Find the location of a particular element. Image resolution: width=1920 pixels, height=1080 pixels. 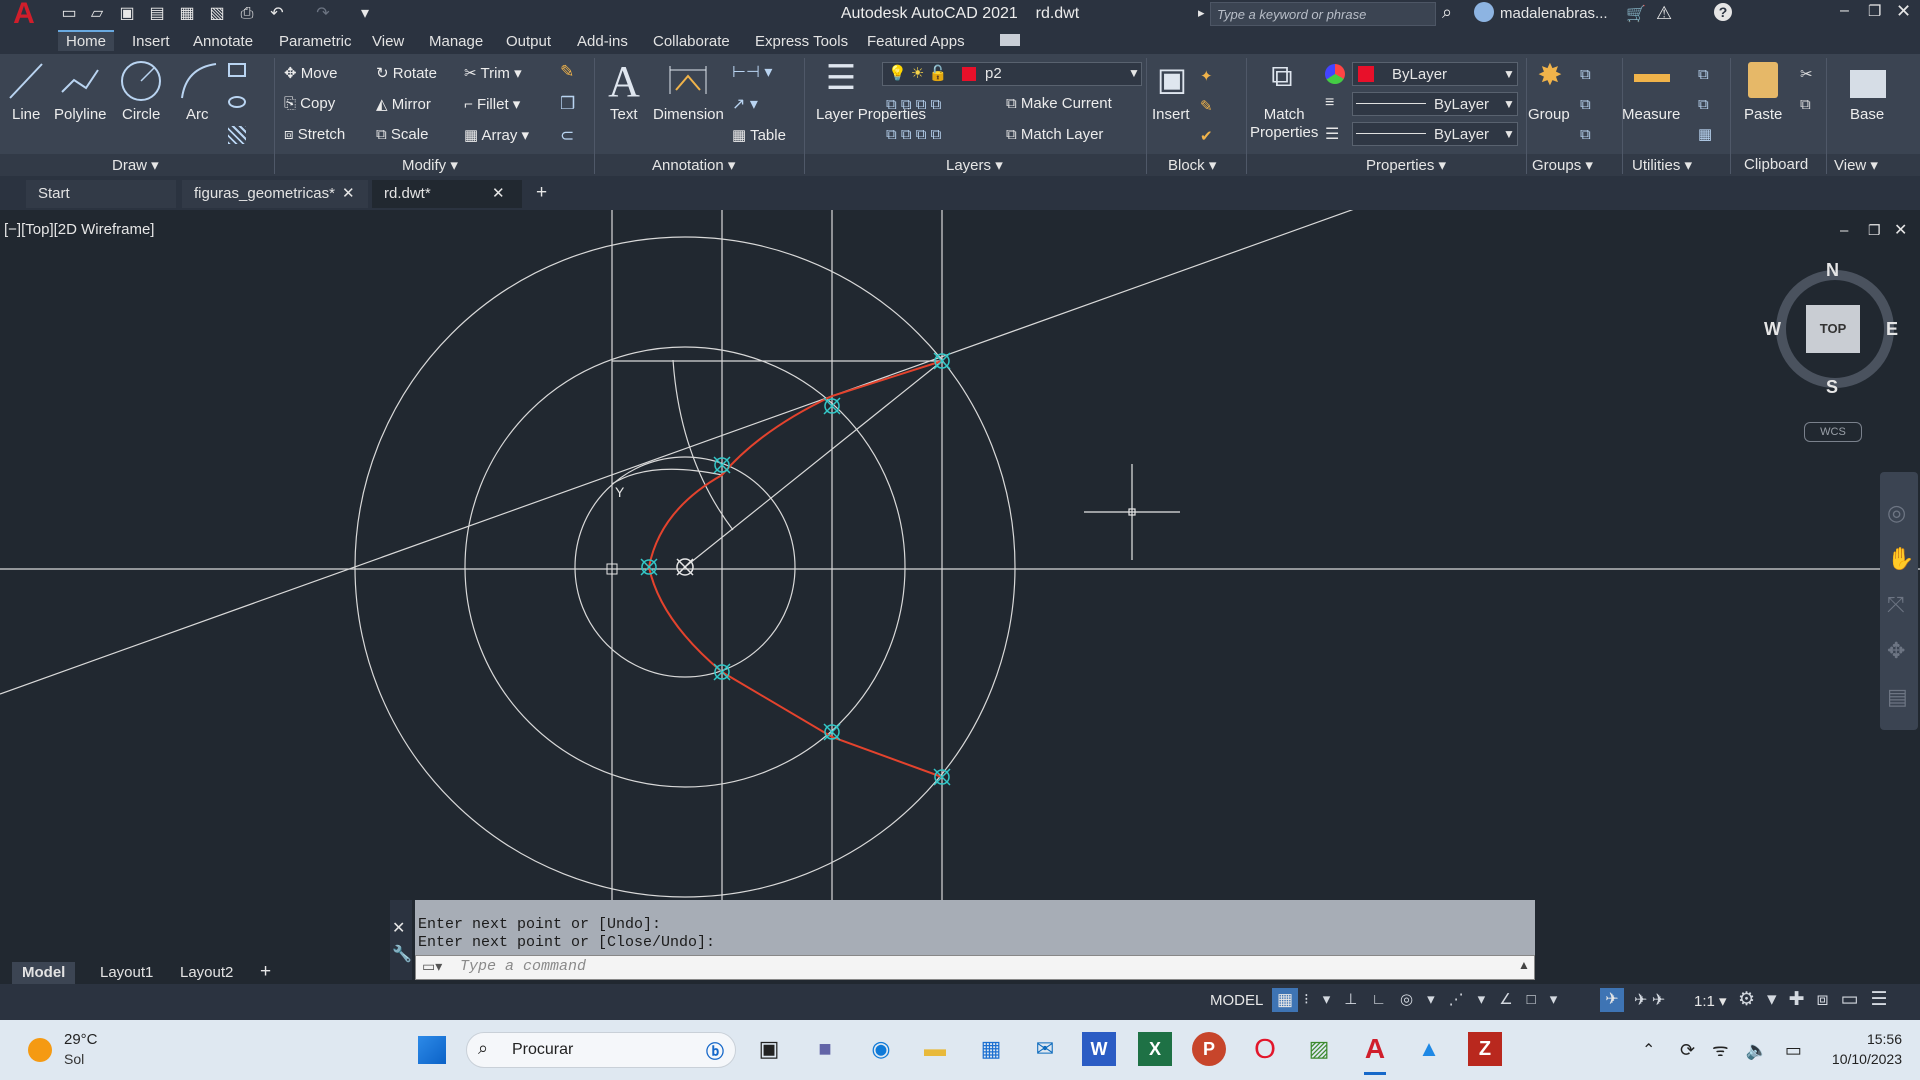

utilities-panel-label: Utilities ▾ is located at coordinates (1662, 165).